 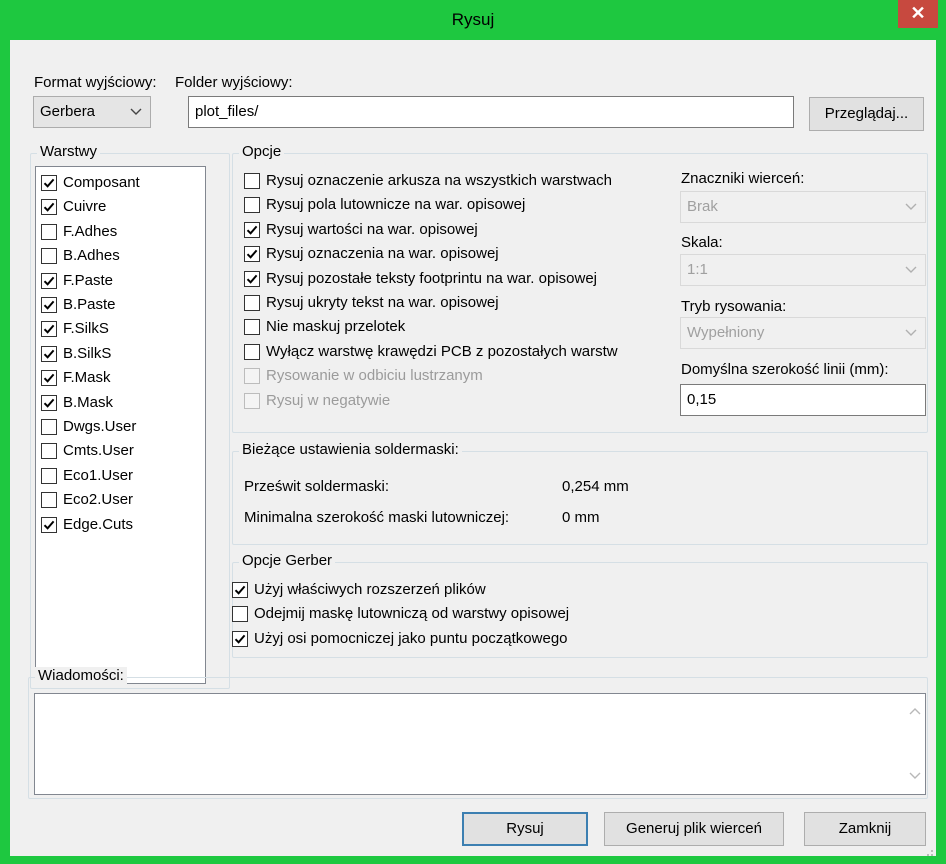 What do you see at coordinates (287, 560) in the screenshot?
I see `gerber-options-group-title: Opcje Gerber` at bounding box center [287, 560].